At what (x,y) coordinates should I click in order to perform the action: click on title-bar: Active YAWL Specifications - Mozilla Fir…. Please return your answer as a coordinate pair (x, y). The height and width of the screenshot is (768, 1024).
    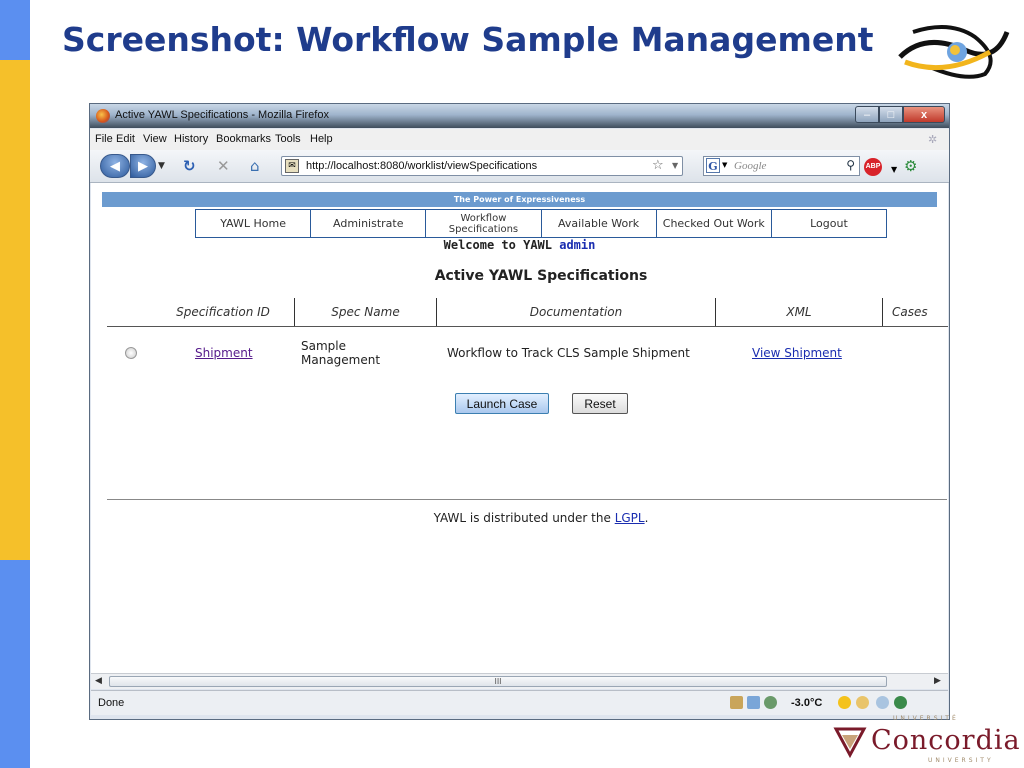
    Looking at the image, I should click on (519, 116).